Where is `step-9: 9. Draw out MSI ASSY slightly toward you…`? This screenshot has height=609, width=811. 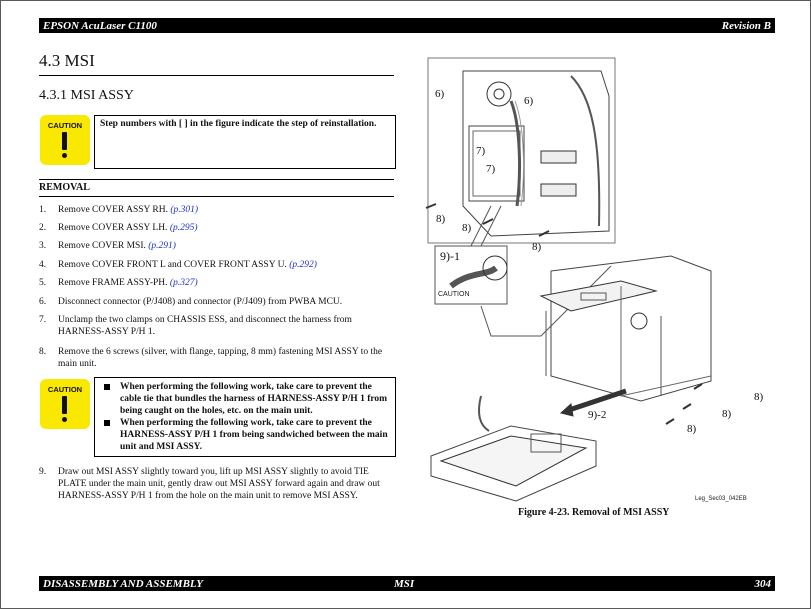
step-9: 9. Draw out MSI ASSY slightly toward you… is located at coordinates (219, 484).